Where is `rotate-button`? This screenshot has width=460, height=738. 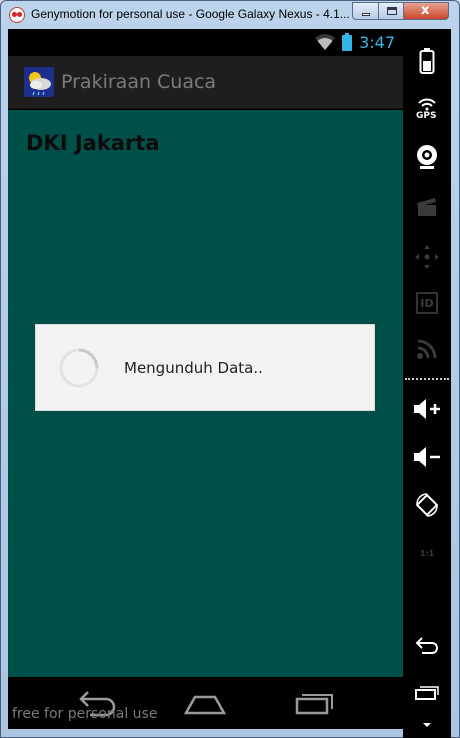 rotate-button is located at coordinates (427, 505).